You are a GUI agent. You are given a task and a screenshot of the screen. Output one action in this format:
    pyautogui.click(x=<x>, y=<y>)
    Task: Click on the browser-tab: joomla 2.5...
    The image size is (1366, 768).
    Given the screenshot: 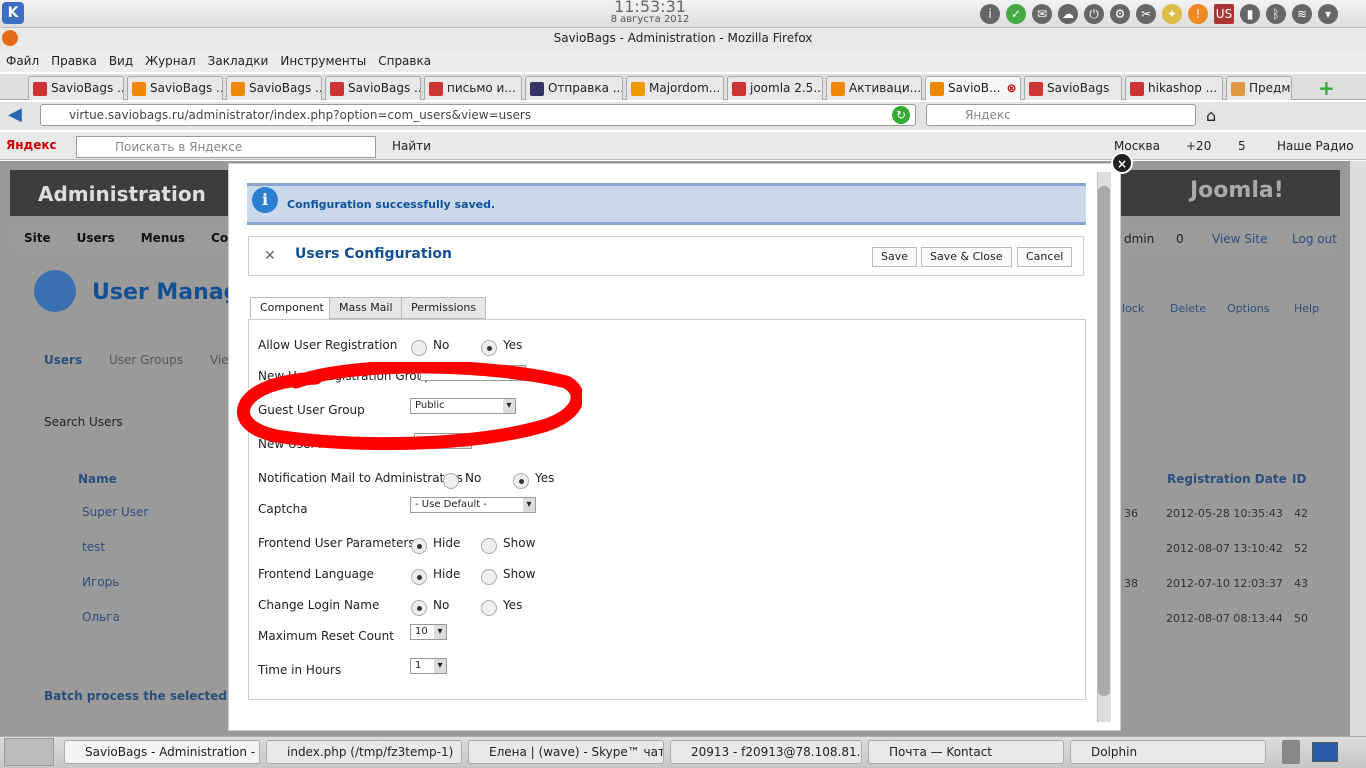 What is the action you would take?
    pyautogui.click(x=775, y=88)
    